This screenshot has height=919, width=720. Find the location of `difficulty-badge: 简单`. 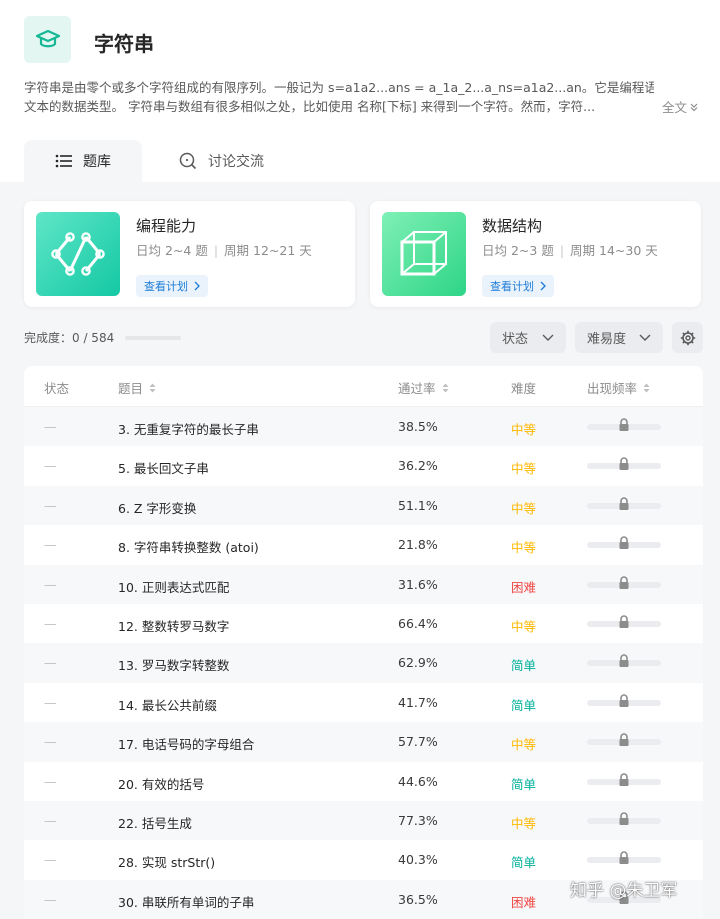

difficulty-badge: 简单 is located at coordinates (524, 666).